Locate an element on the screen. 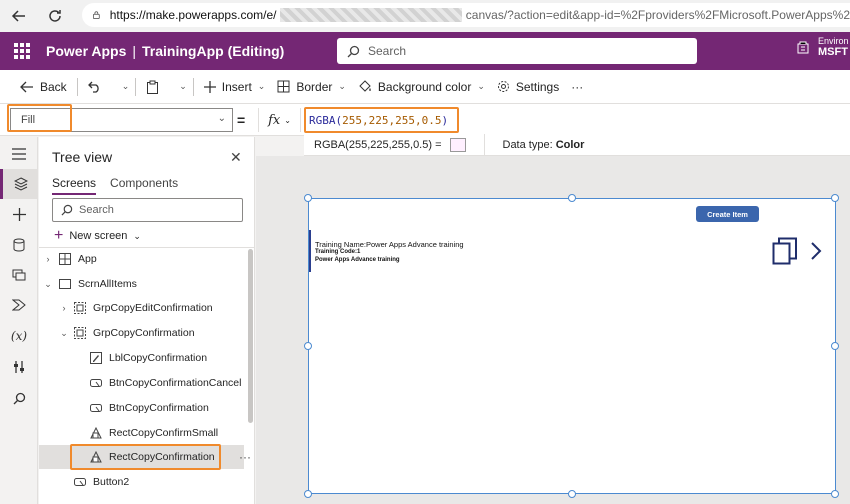  paste-button is located at coordinates (155, 87).